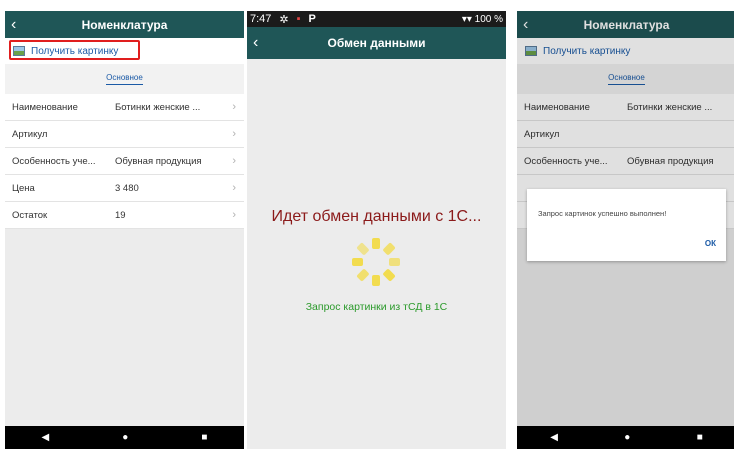 The height and width of the screenshot is (449, 734). Describe the element at coordinates (284, 19) in the screenshot. I see `settings-gear-icon: ✲` at that location.